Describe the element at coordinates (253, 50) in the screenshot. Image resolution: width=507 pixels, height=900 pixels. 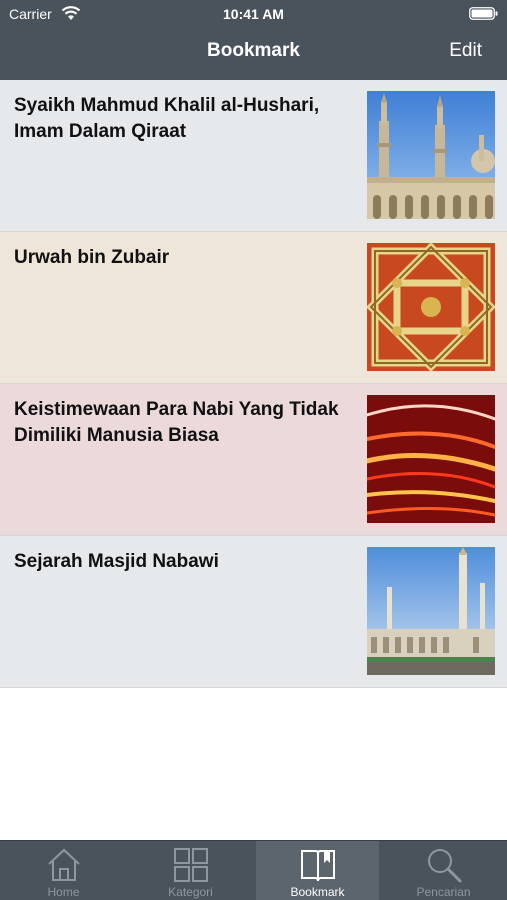
I see `page-title: Bookmark` at that location.